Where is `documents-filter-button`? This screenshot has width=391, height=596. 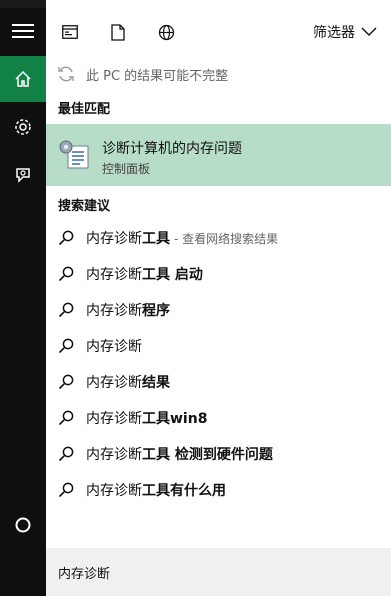 documents-filter-button is located at coordinates (118, 32).